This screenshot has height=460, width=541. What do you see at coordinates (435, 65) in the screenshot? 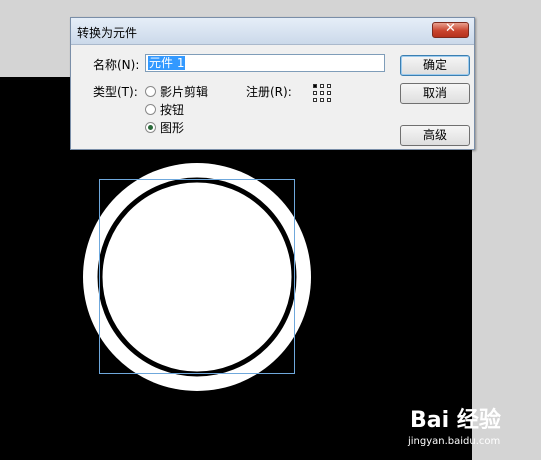
I see `ok-button: 确定` at bounding box center [435, 65].